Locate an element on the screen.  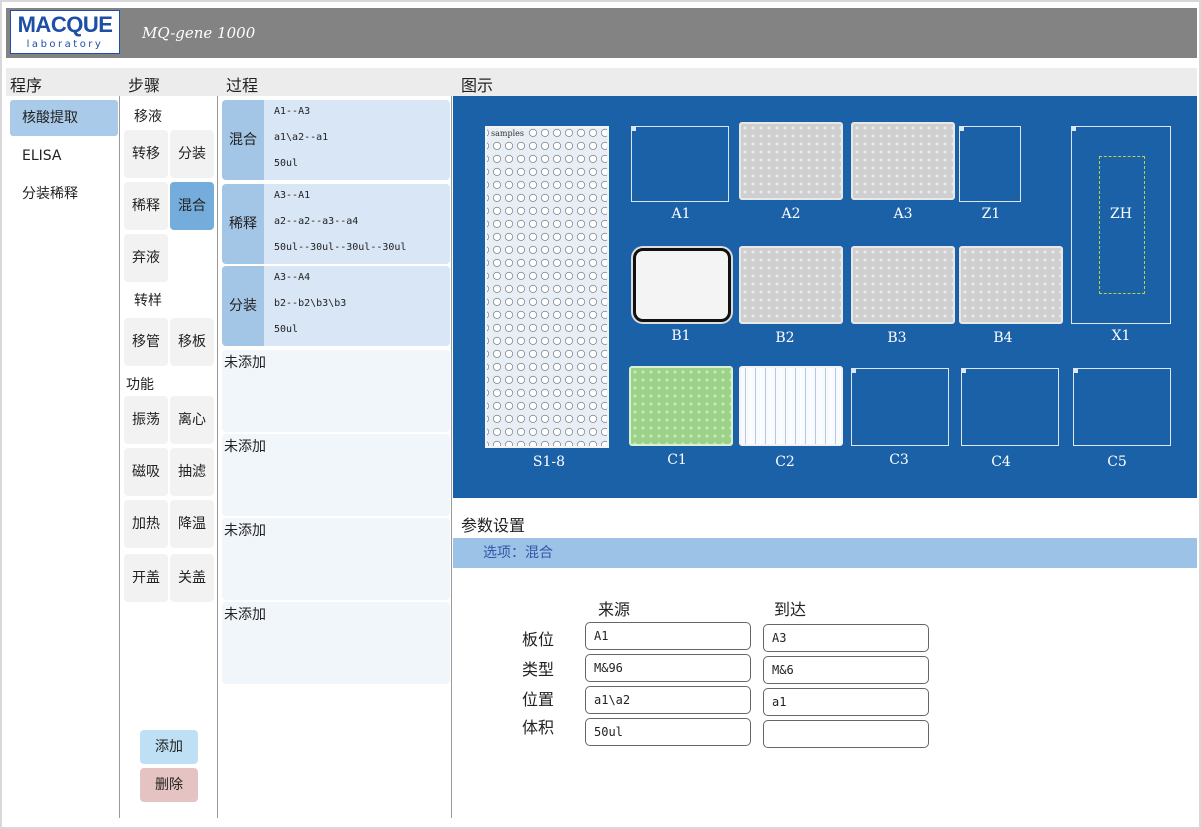
reservoir-b1 is located at coordinates (682, 285).